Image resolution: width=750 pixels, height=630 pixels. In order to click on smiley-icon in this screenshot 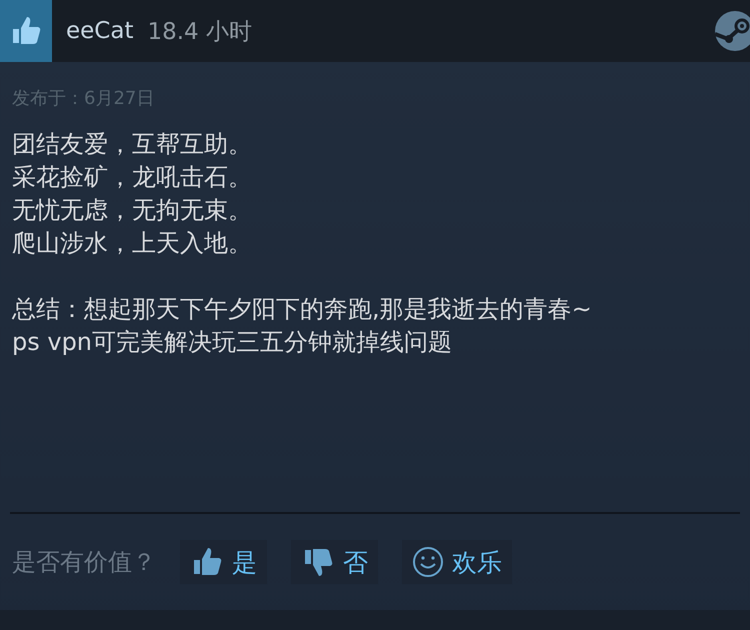, I will do `click(428, 562)`.